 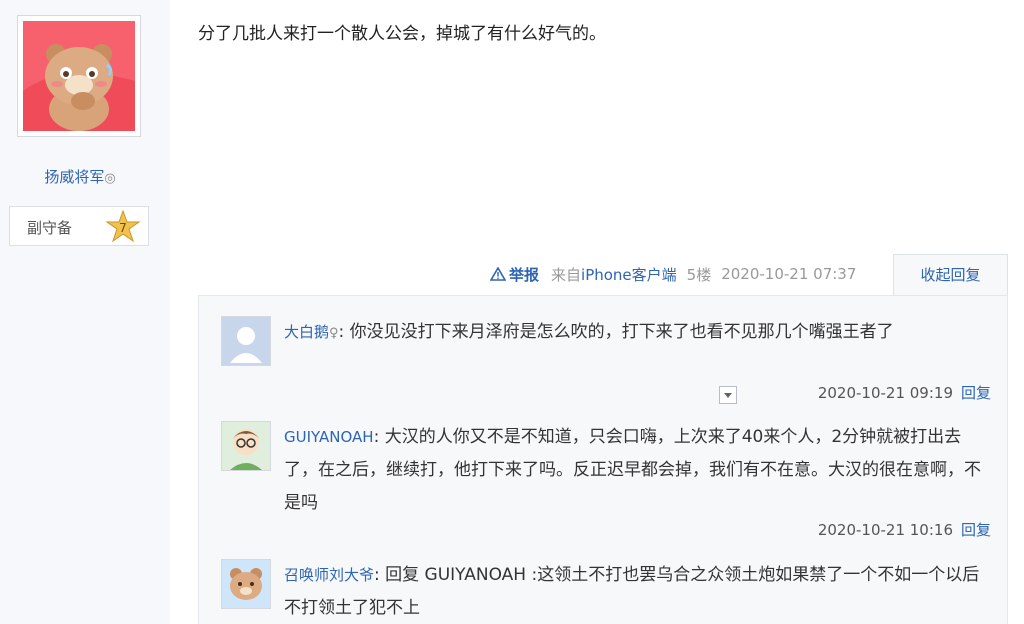 I want to click on rank-badge: 副守备 7, so click(x=79, y=226).